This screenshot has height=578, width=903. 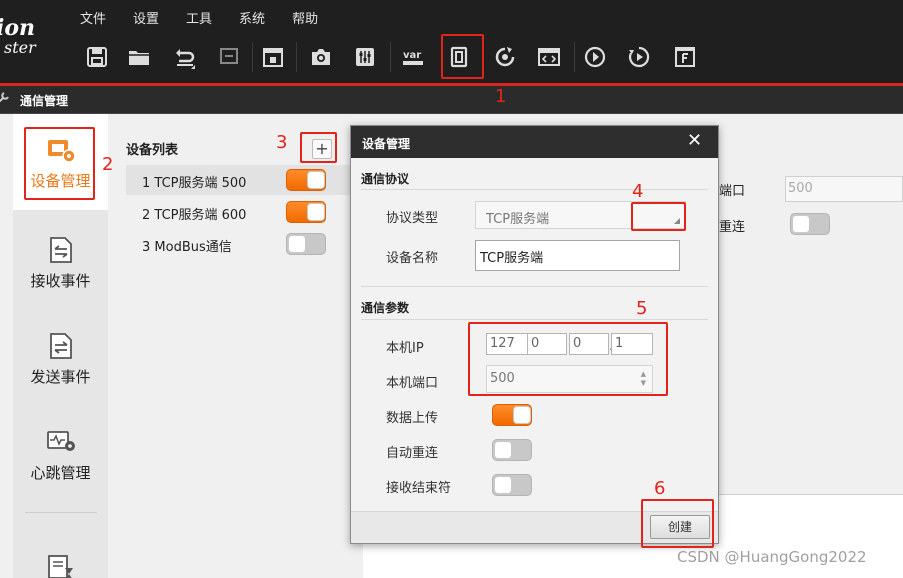 I want to click on device-name-label: 设备名称, so click(x=412, y=258).